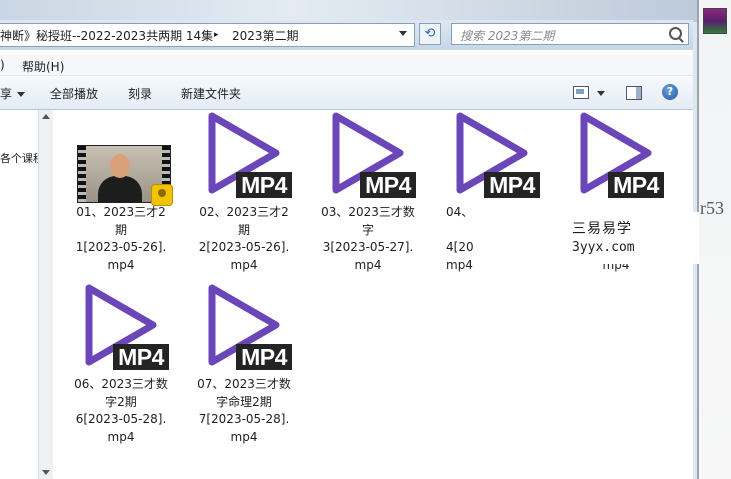 The image size is (731, 479). What do you see at coordinates (74, 93) in the screenshot?
I see `play-all-button: 全部播放` at bounding box center [74, 93].